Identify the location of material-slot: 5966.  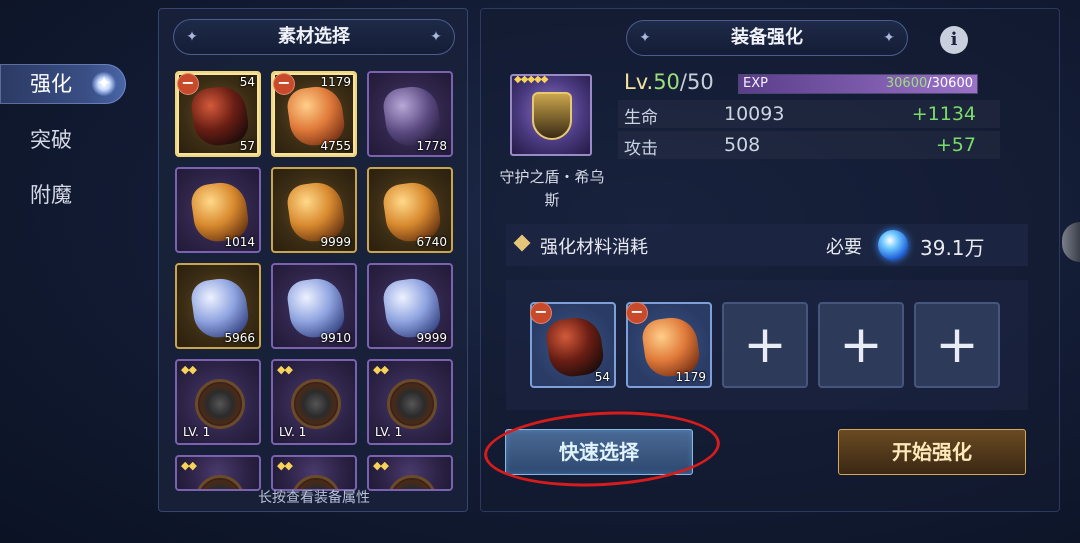
(218, 306).